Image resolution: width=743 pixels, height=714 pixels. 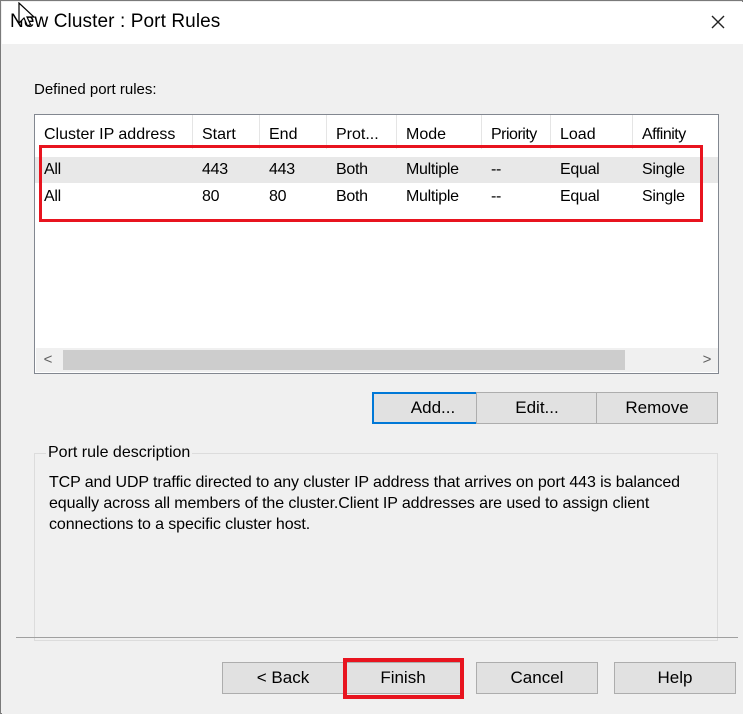 I want to click on scroll-right-icon: >, so click(x=706, y=360).